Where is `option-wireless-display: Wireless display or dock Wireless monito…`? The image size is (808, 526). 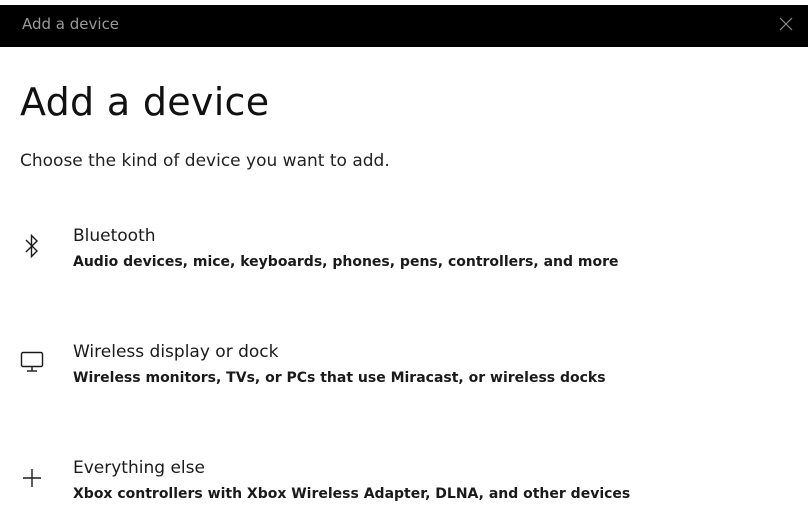 option-wireless-display: Wireless display or dock Wireless monito… is located at coordinates (380, 374).